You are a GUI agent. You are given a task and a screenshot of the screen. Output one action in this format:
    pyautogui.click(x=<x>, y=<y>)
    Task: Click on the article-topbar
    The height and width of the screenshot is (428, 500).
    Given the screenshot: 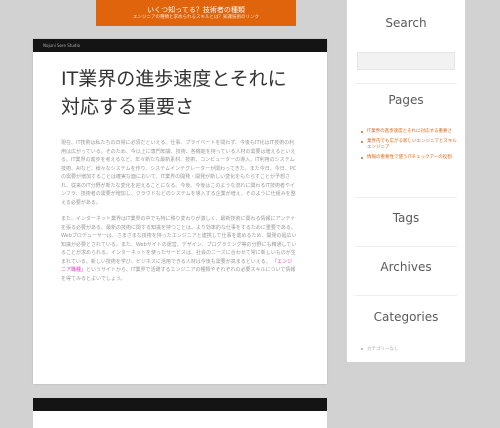 What is the action you would take?
    pyautogui.click(x=180, y=404)
    